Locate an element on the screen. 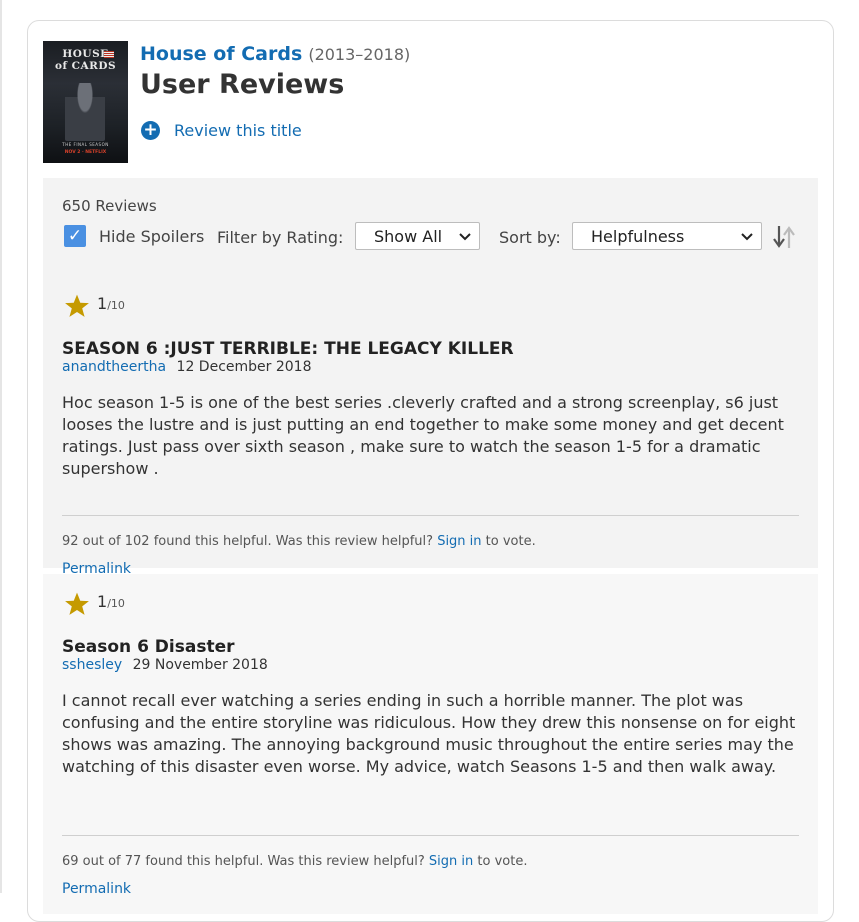 This screenshot has width=859, height=922. poster-subtitle: THE FINAL SEASON is located at coordinates (85, 144).